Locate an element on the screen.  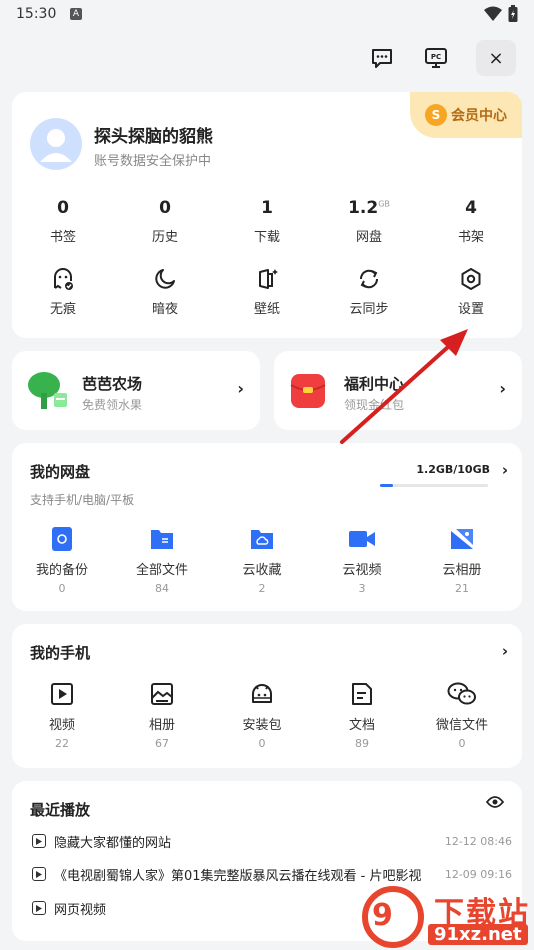
phone-item-video: 视频 22 is located at coordinates (62, 715).